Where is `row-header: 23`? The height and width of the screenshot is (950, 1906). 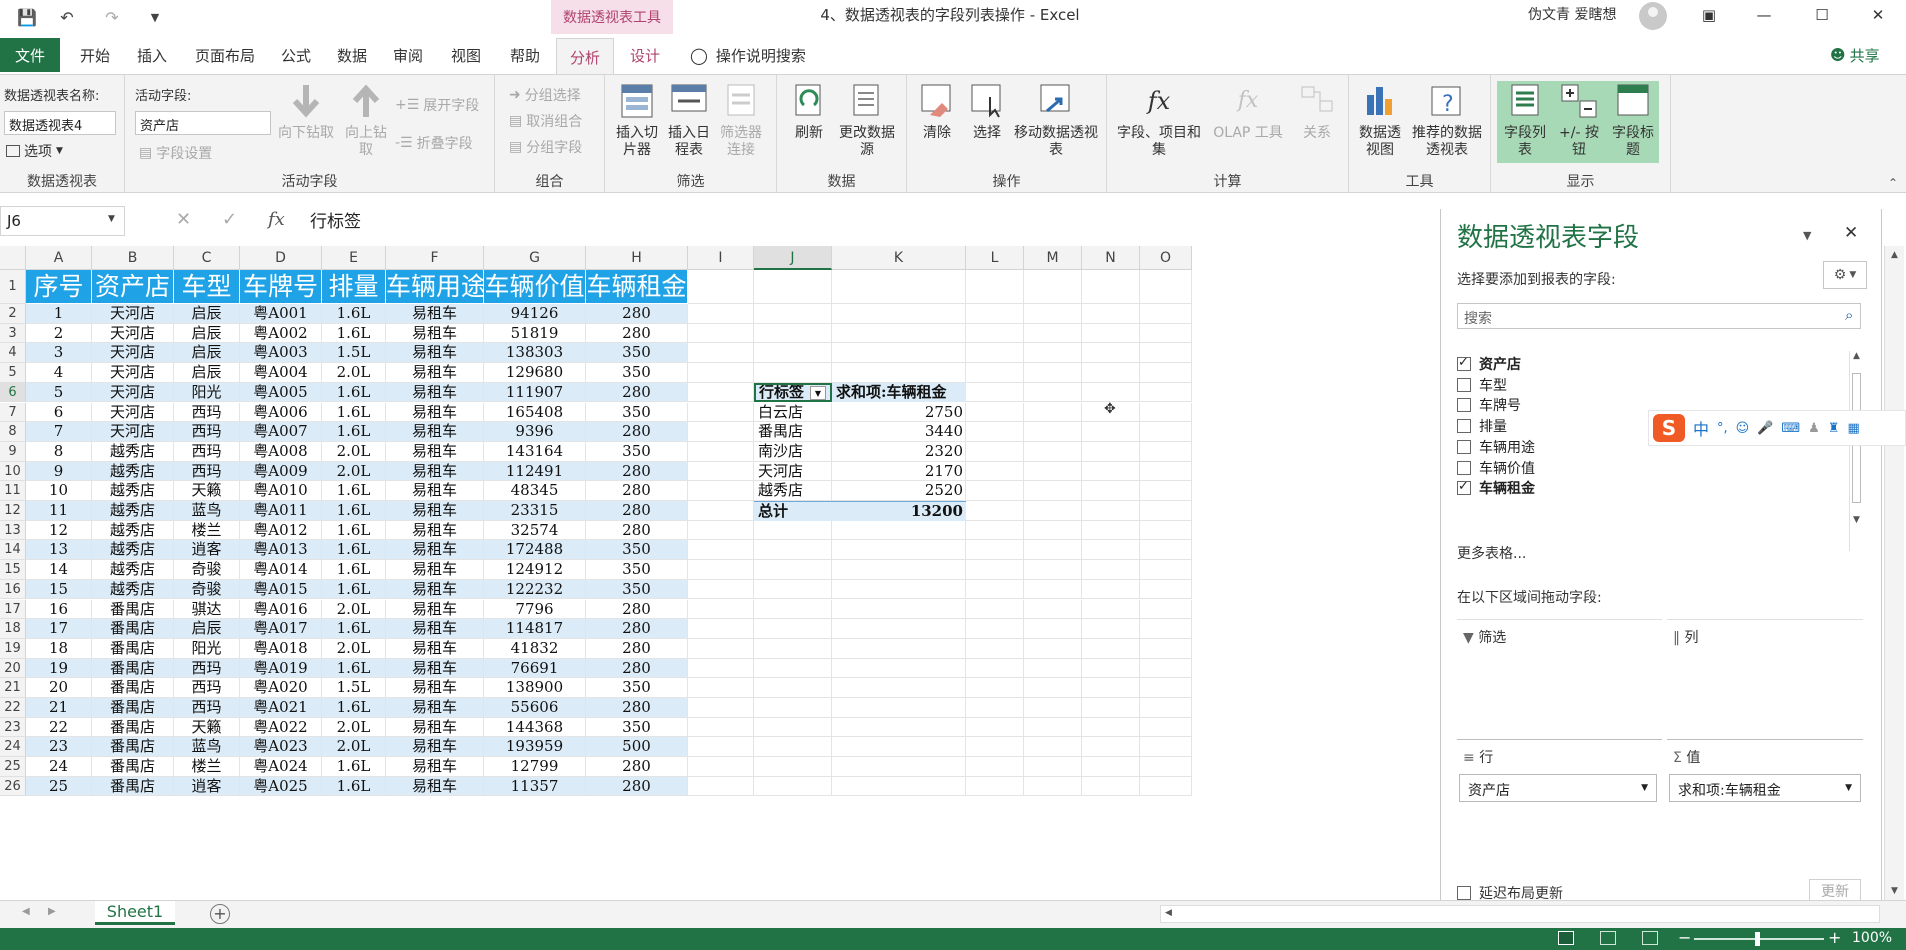 row-header: 23 is located at coordinates (13, 727).